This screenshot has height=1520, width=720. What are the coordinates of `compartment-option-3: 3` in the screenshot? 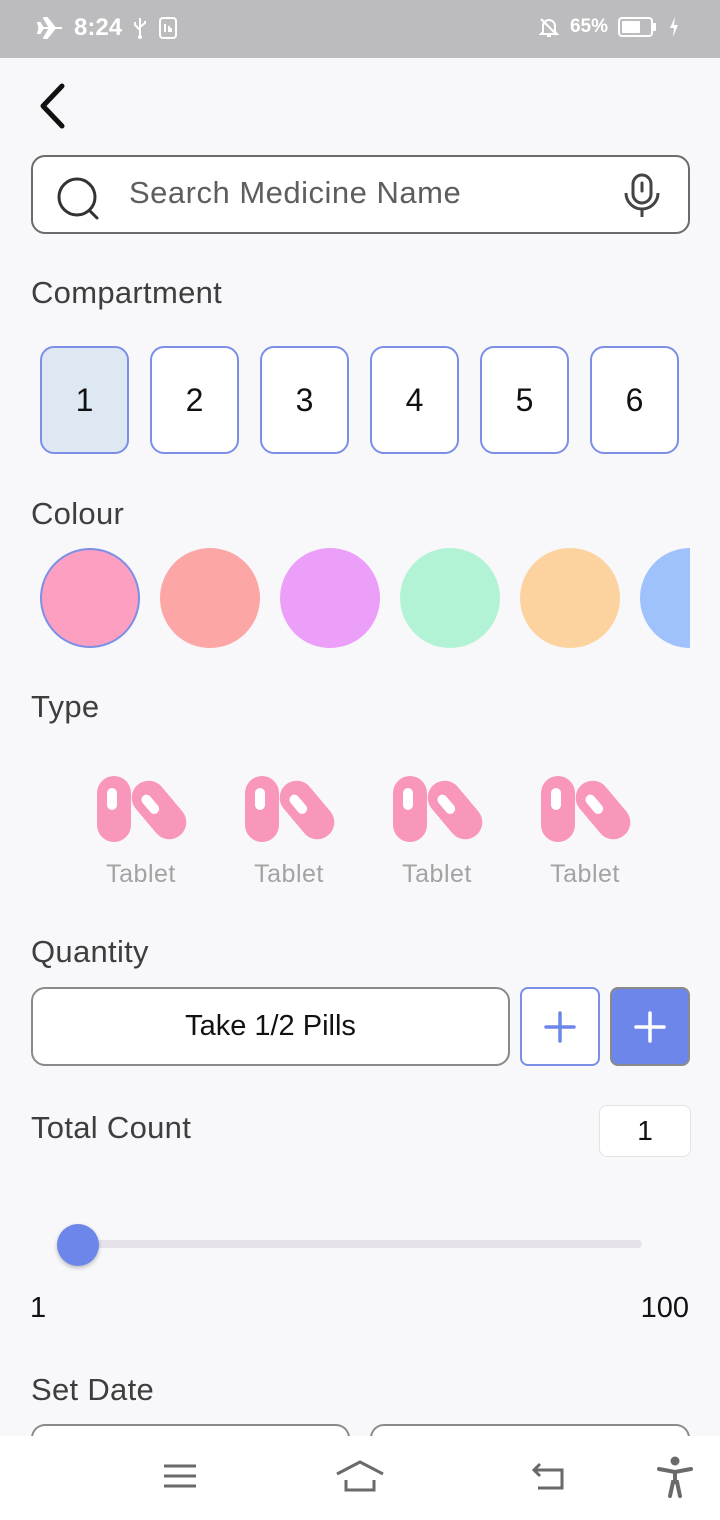 It's located at (304, 400).